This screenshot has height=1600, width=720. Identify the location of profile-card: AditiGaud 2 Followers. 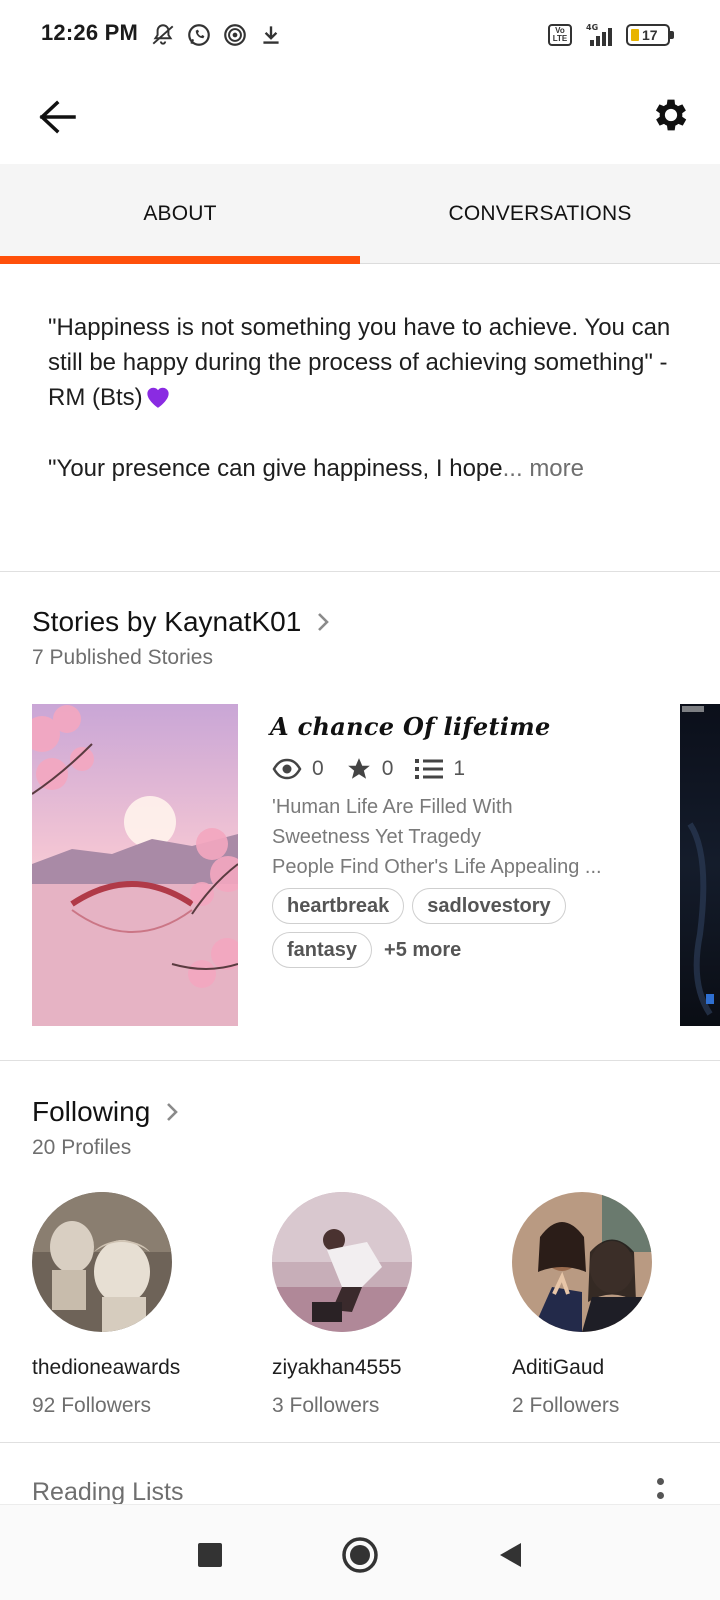
(616, 1305).